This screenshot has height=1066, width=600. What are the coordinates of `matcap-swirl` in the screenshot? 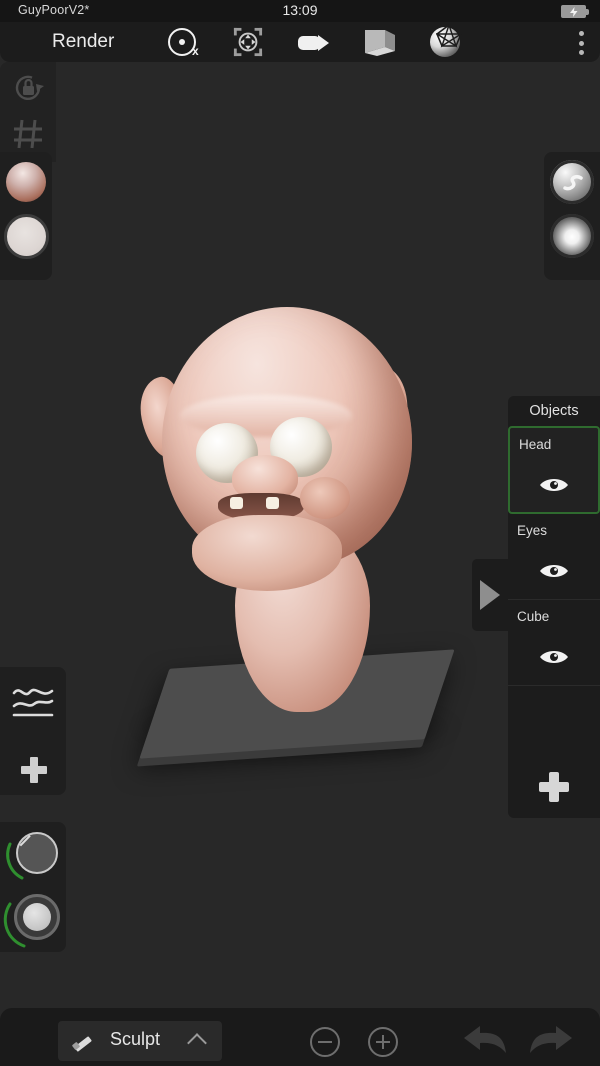 It's located at (572, 182).